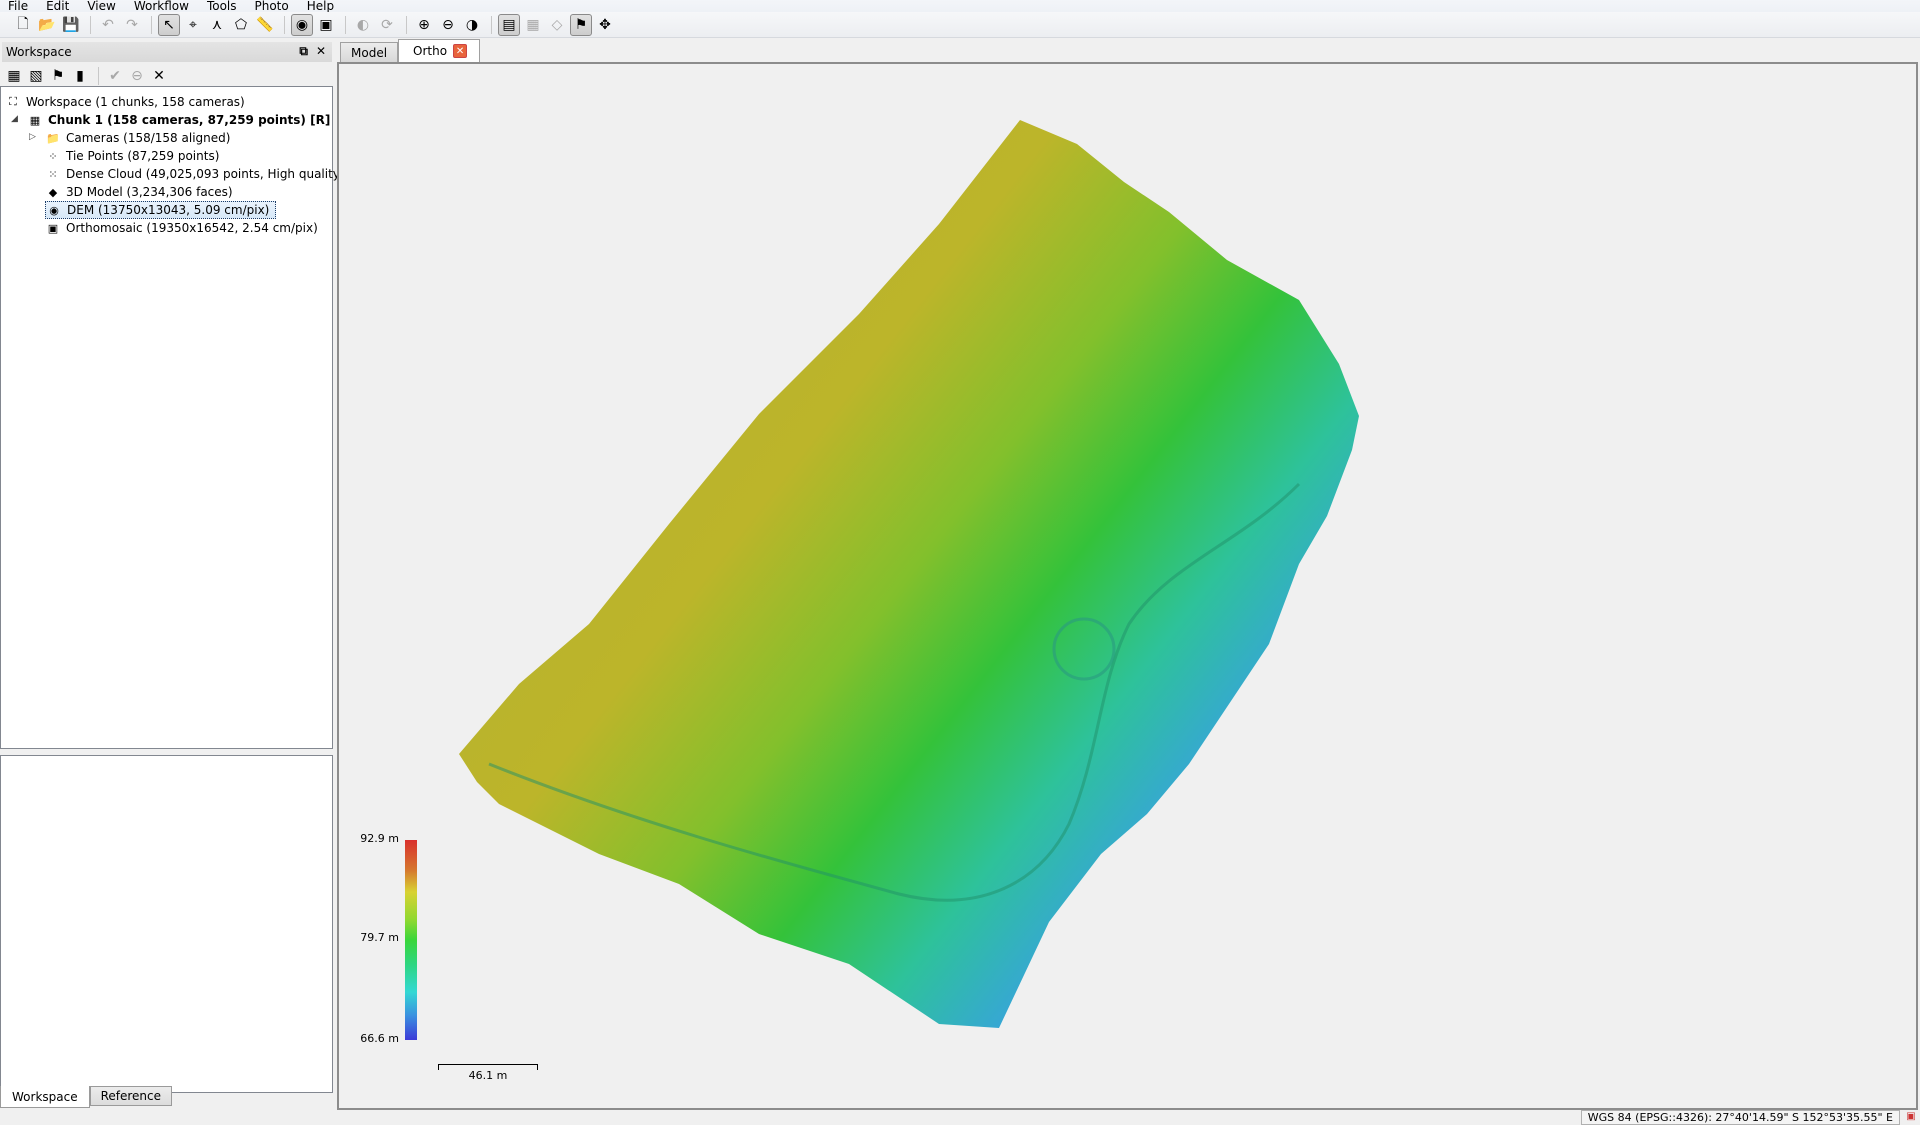 Image resolution: width=1920 pixels, height=1125 pixels. Describe the element at coordinates (53, 156) in the screenshot. I see `tie-points-icon: ⁘` at that location.